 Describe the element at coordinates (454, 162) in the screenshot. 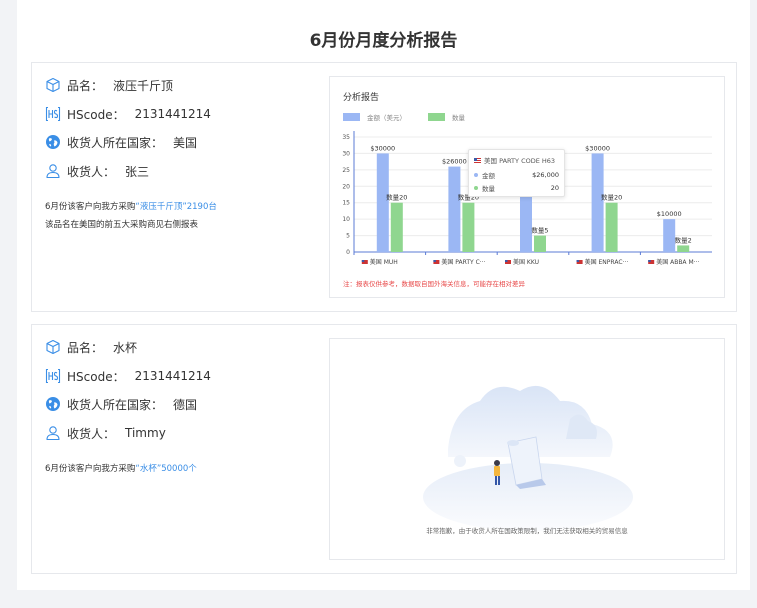

I see `data-label-amount: $26000` at that location.